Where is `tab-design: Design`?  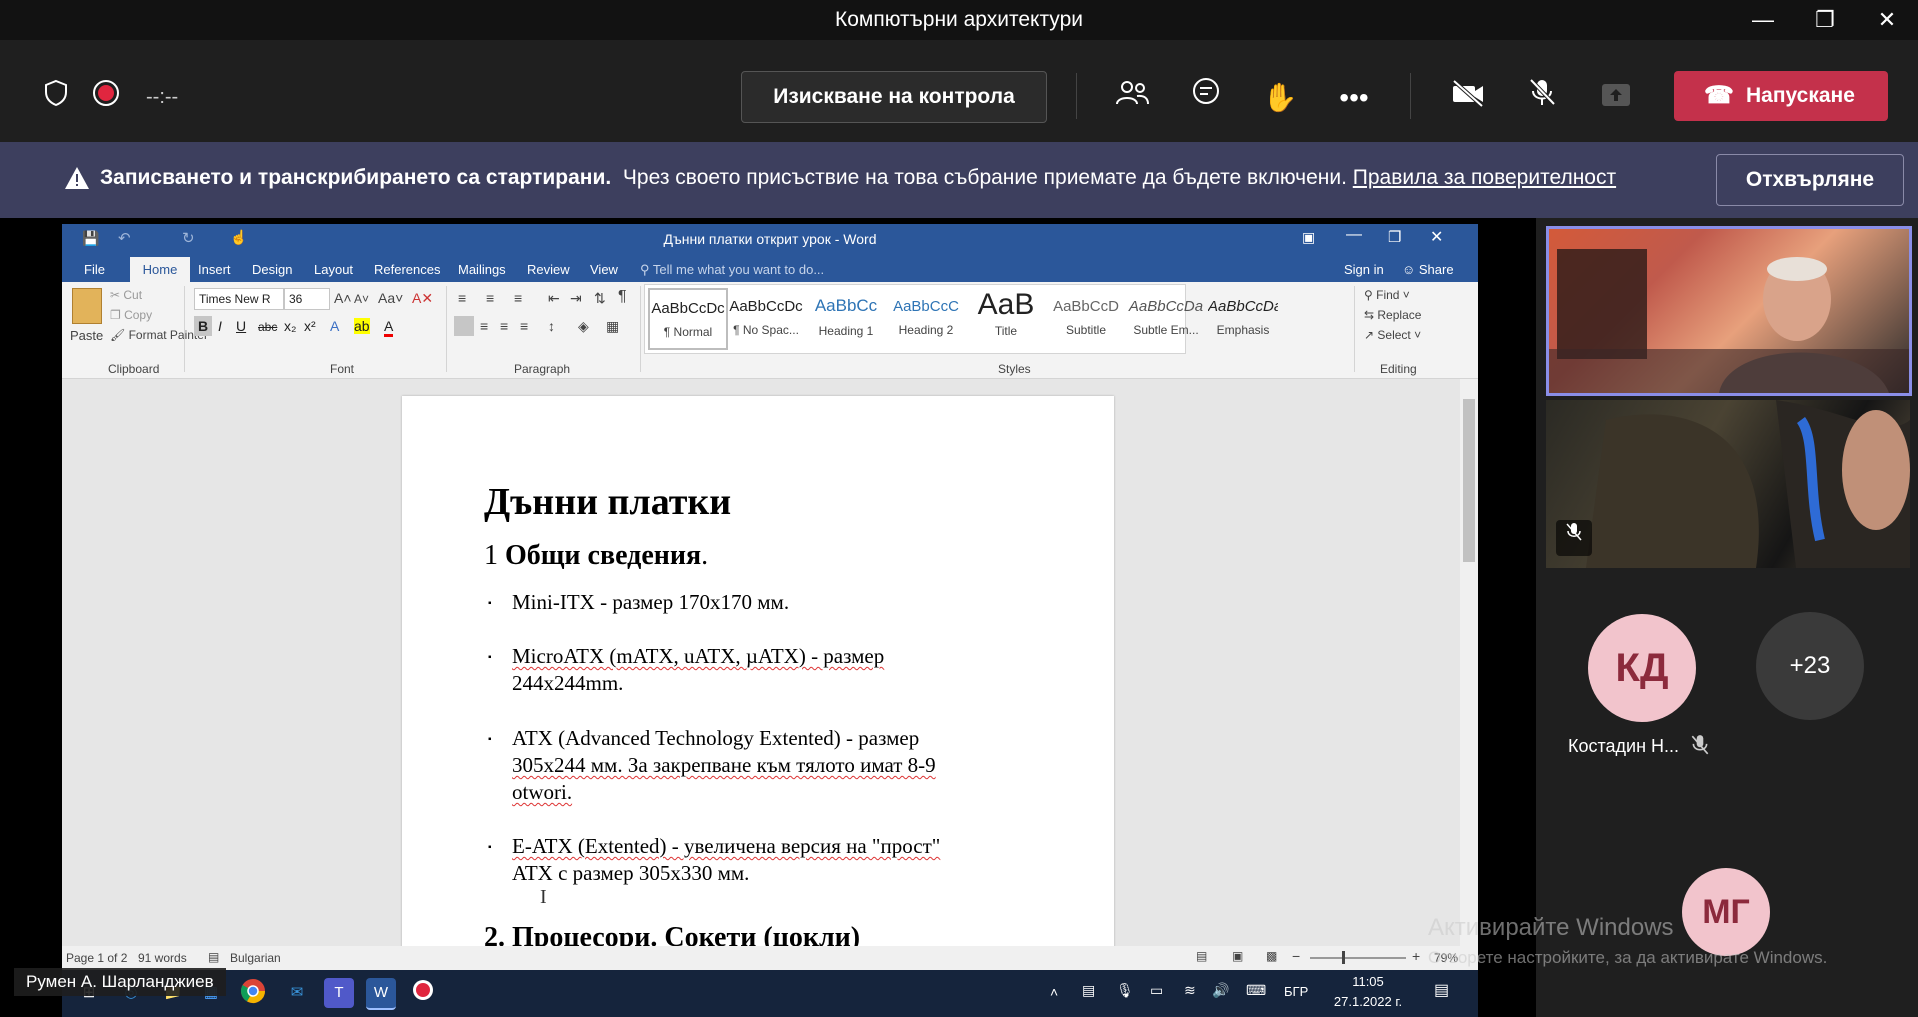 tab-design: Design is located at coordinates (272, 269).